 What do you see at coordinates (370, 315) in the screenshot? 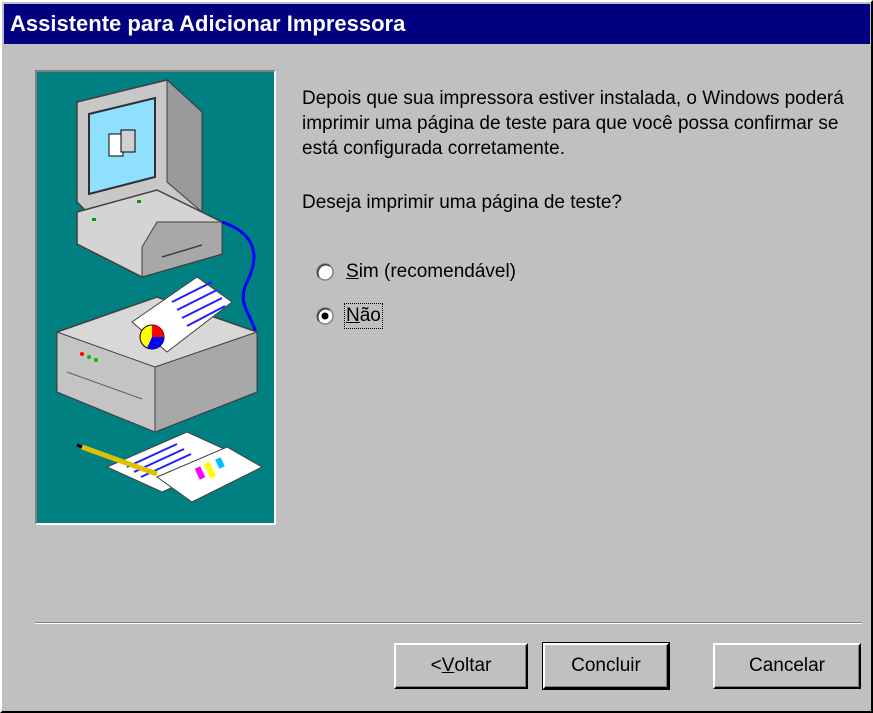
I see `label-text: ão` at bounding box center [370, 315].